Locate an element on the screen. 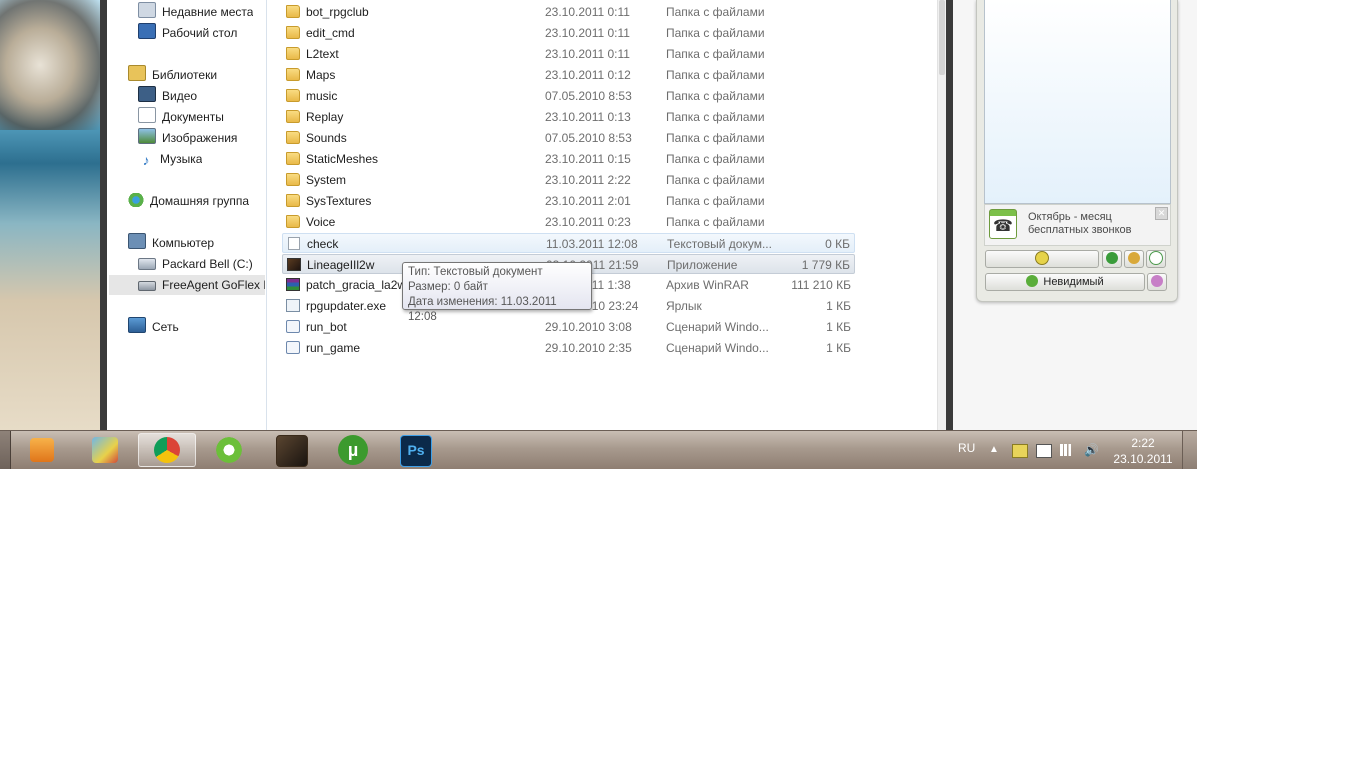 This screenshot has height=768, width=1366. utorrent-icon: µ is located at coordinates (353, 450).